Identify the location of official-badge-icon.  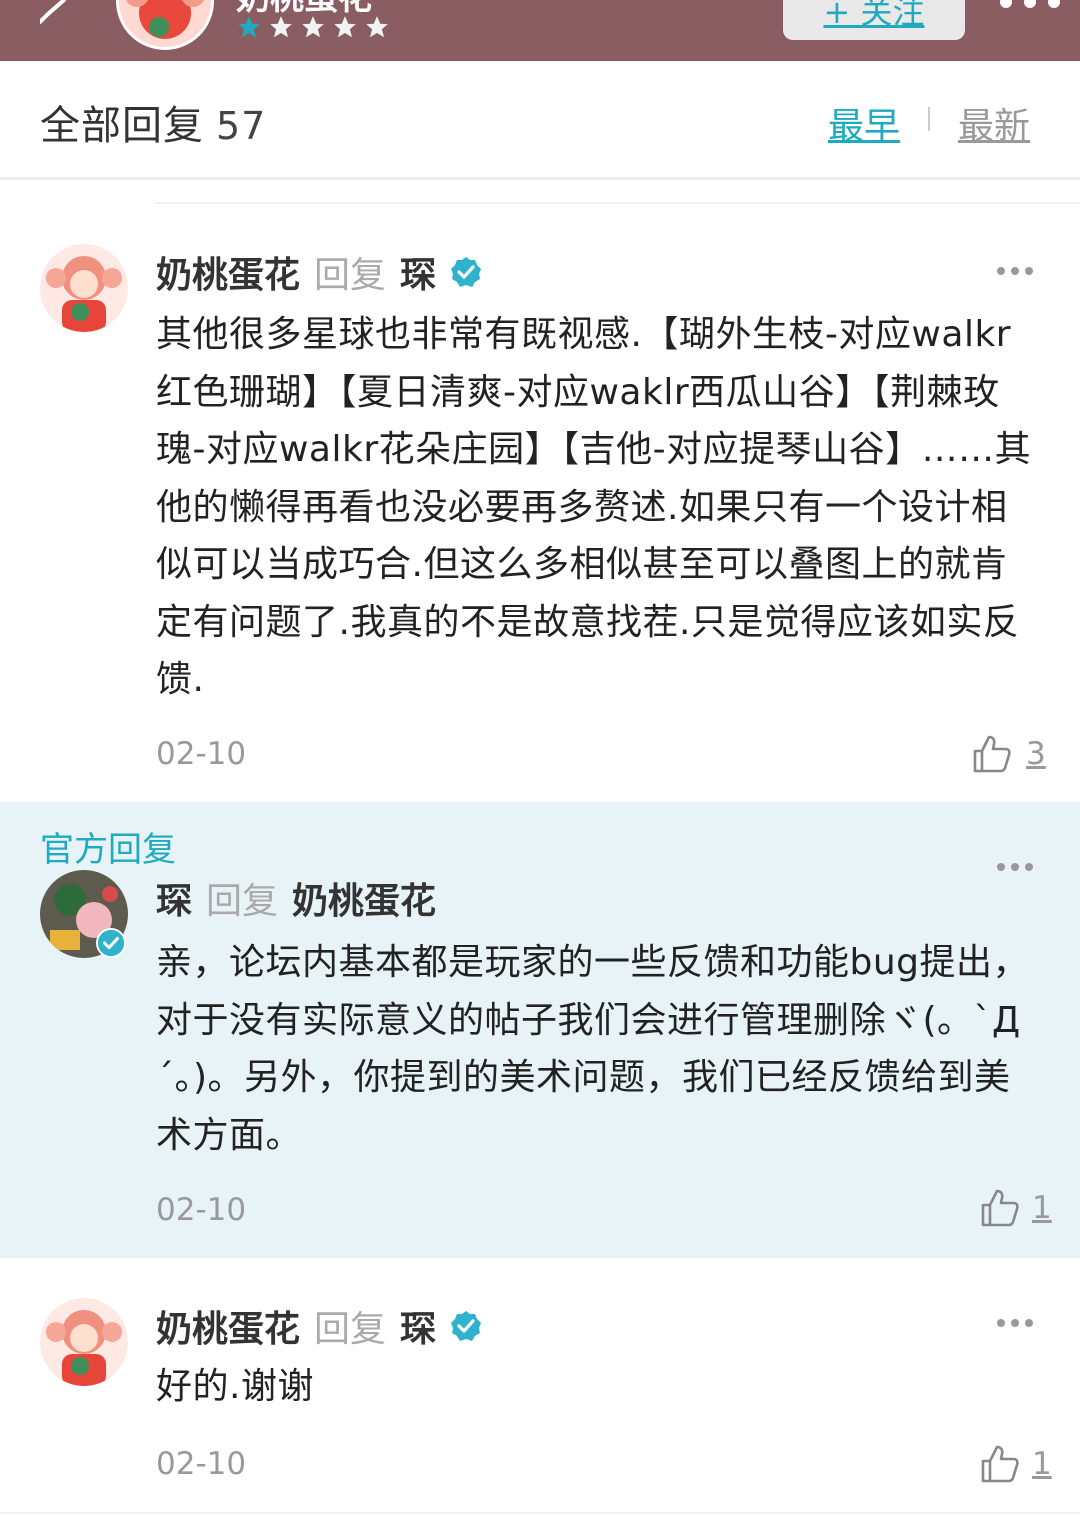
(111, 943).